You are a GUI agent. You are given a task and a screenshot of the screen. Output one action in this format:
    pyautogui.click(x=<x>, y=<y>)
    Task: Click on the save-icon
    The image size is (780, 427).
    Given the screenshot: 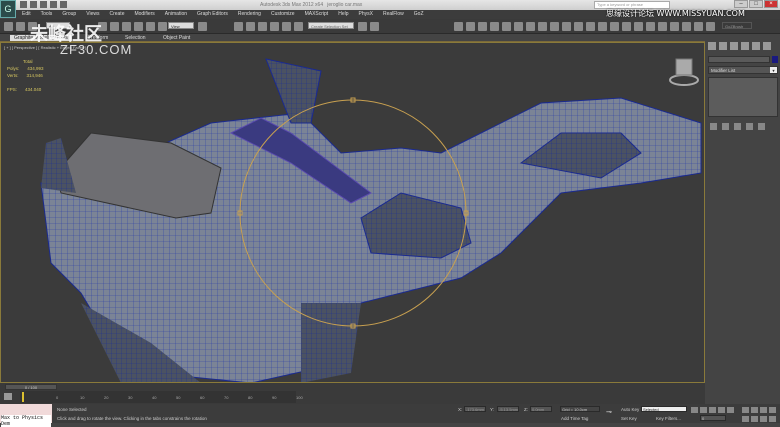 What is the action you would take?
    pyautogui.click(x=43, y=4)
    